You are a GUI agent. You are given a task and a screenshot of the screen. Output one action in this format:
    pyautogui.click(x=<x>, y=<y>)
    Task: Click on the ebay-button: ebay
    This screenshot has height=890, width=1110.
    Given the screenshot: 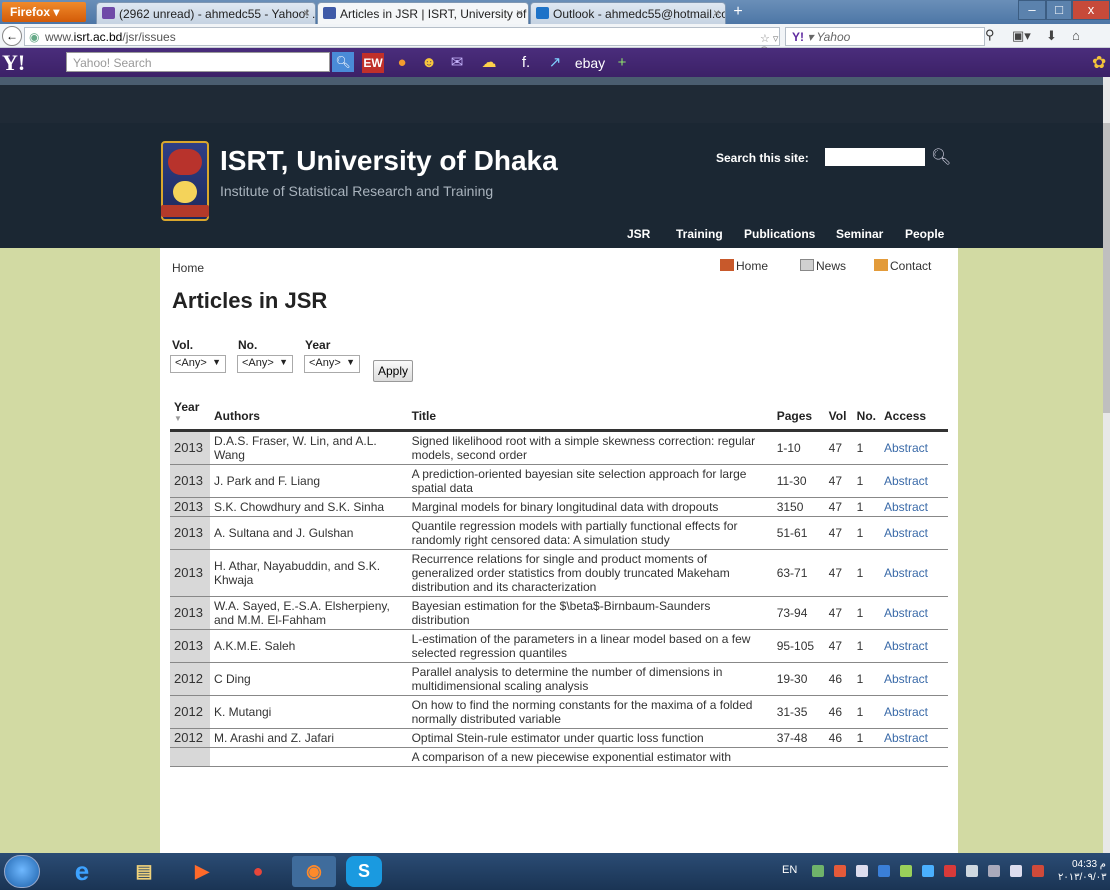 What is the action you would take?
    pyautogui.click(x=590, y=63)
    